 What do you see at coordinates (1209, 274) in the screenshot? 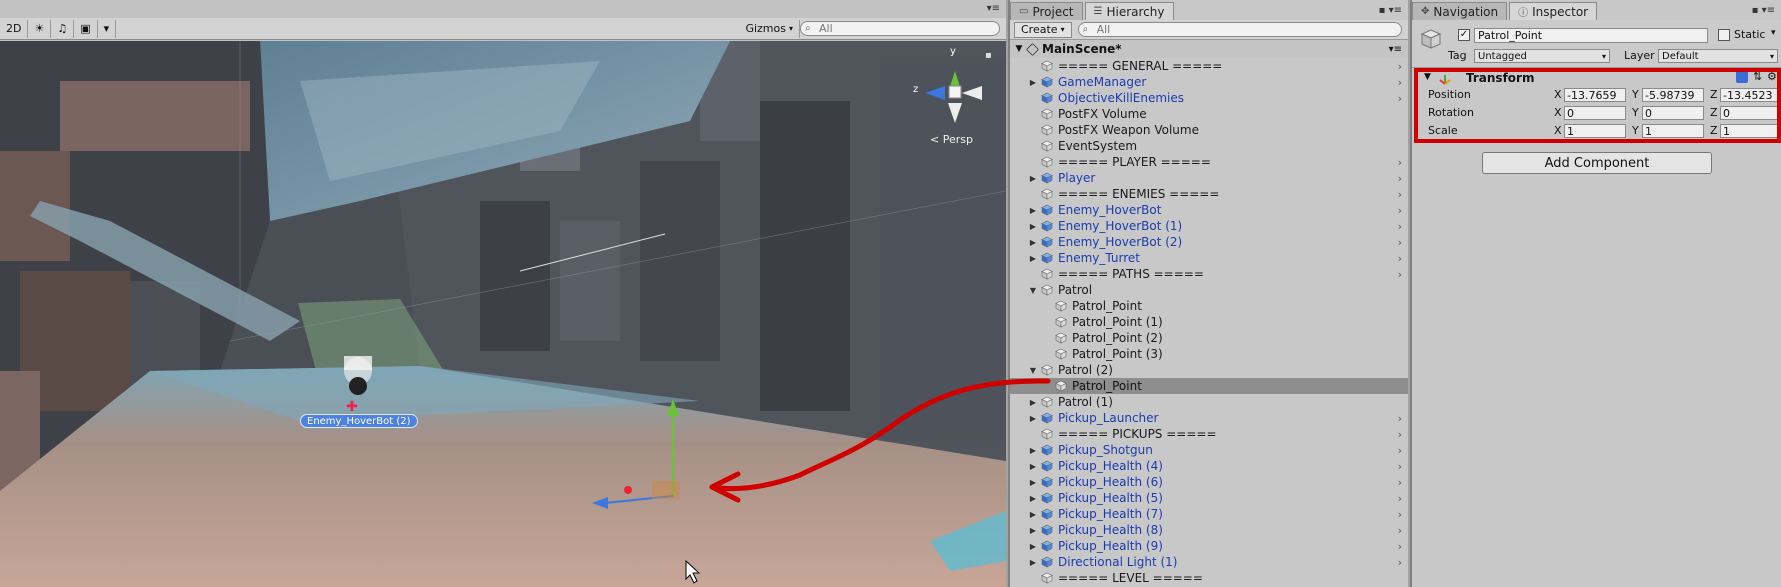
I see `hierarchy-item: ===== PATHS ===== ›` at bounding box center [1209, 274].